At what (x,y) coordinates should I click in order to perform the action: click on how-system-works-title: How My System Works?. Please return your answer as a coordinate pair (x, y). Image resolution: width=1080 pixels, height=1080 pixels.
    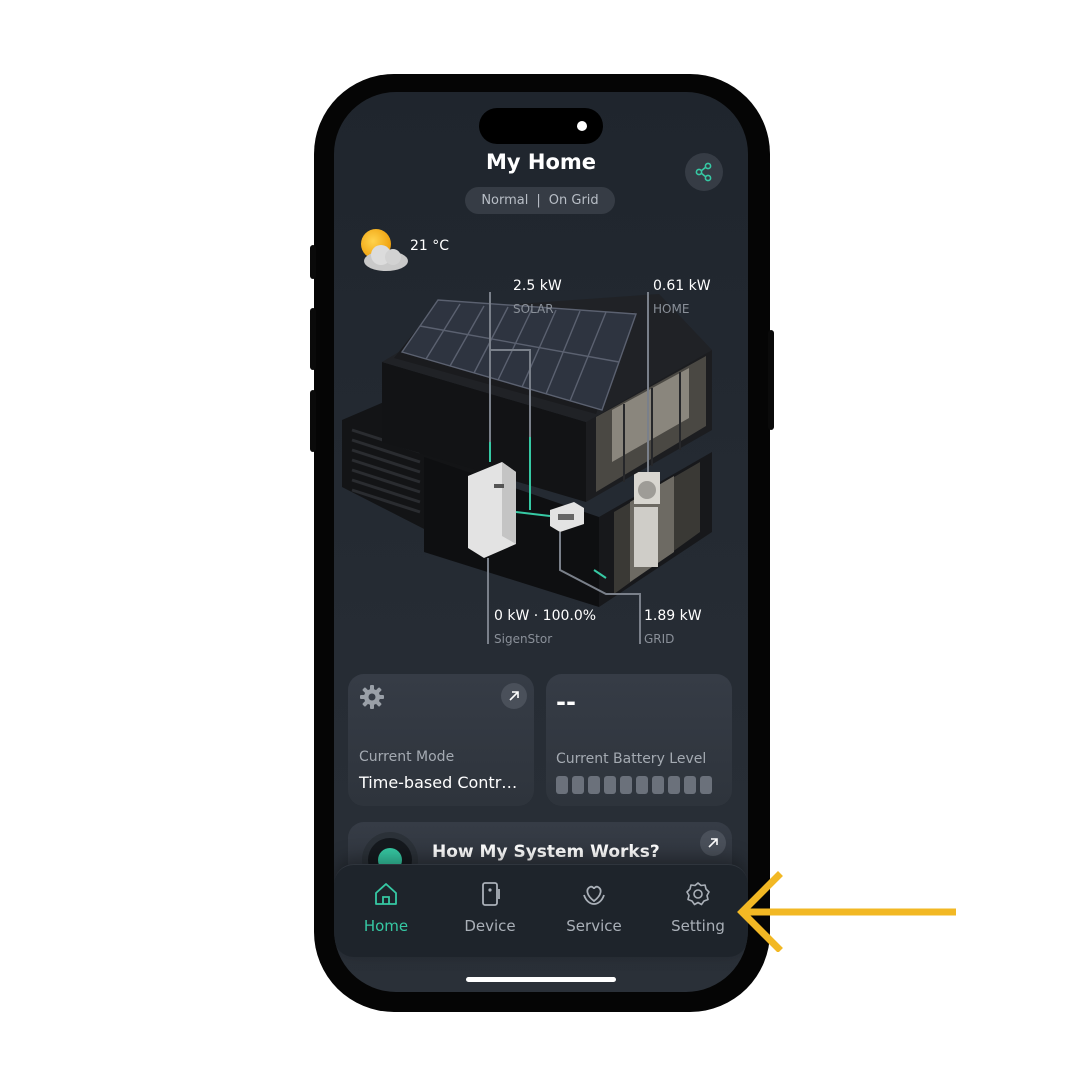
    Looking at the image, I should click on (546, 852).